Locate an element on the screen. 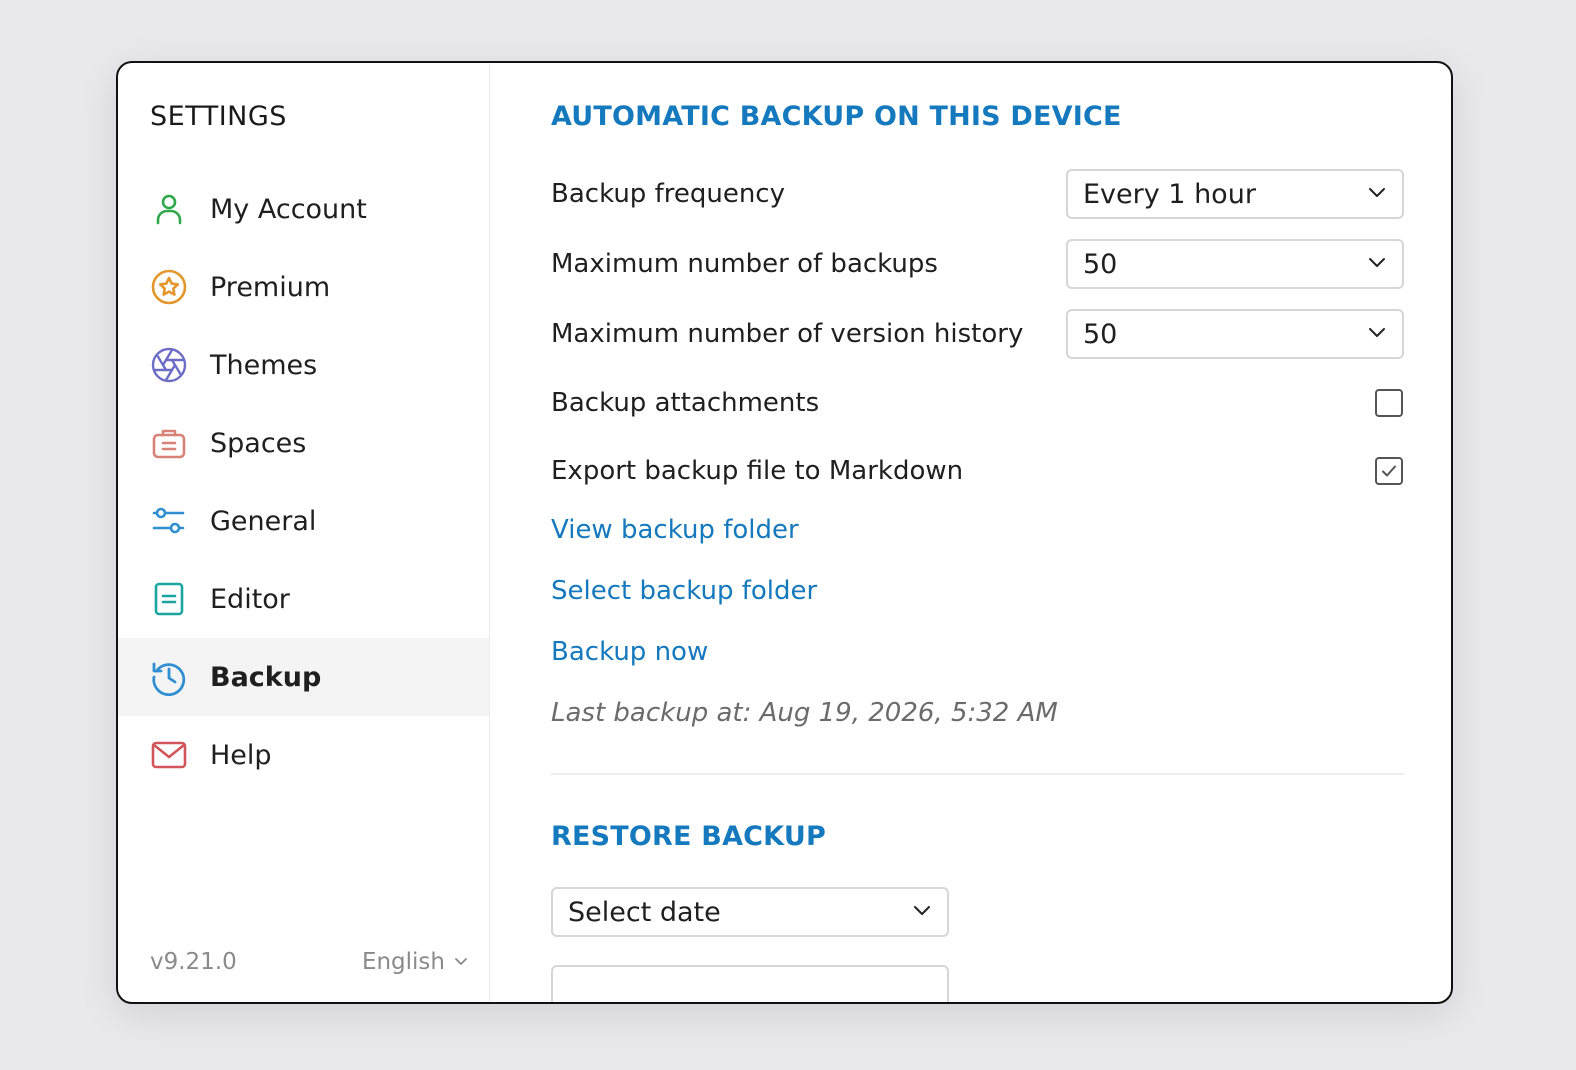 The width and height of the screenshot is (1576, 1070). markdown-row: Export backup file to Markdown is located at coordinates (977, 471).